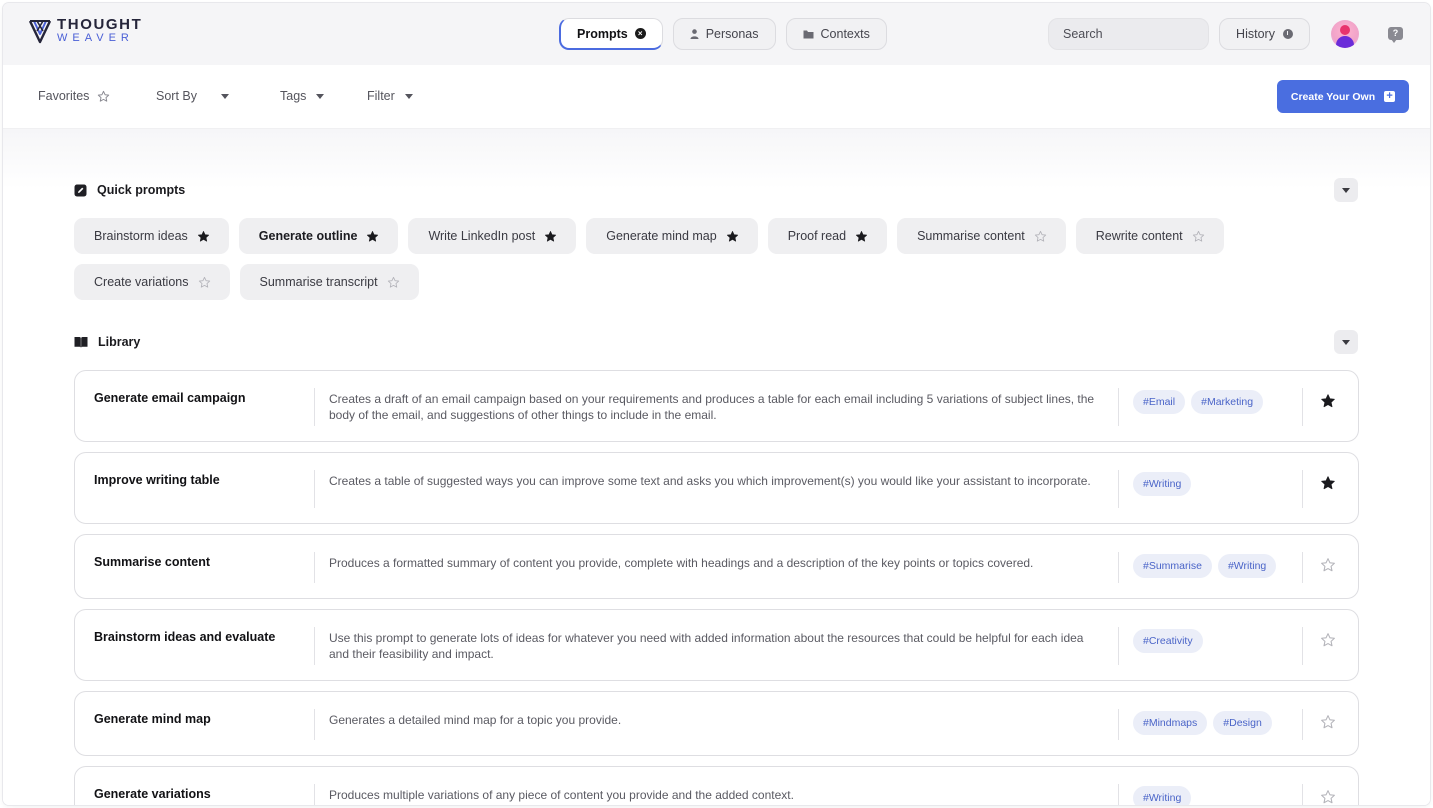 The width and height of the screenshot is (1433, 808). I want to click on tag-badge: #Marketing, so click(1227, 402).